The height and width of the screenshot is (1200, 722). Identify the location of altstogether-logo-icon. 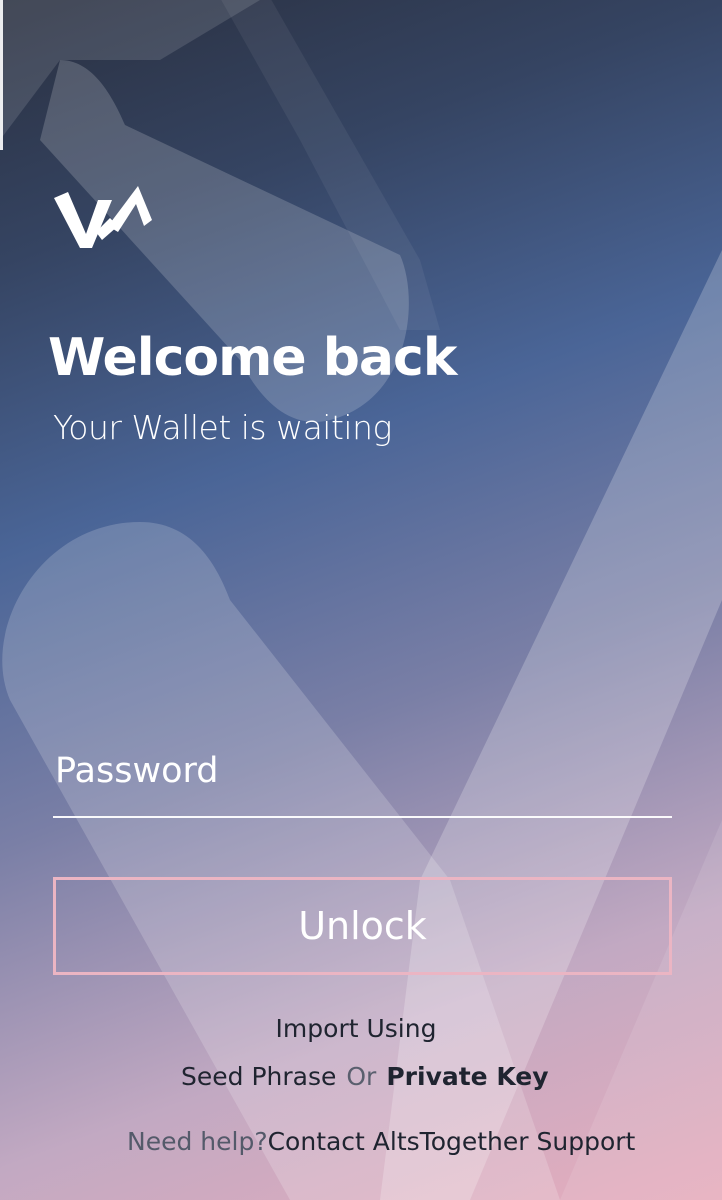
(103, 217).